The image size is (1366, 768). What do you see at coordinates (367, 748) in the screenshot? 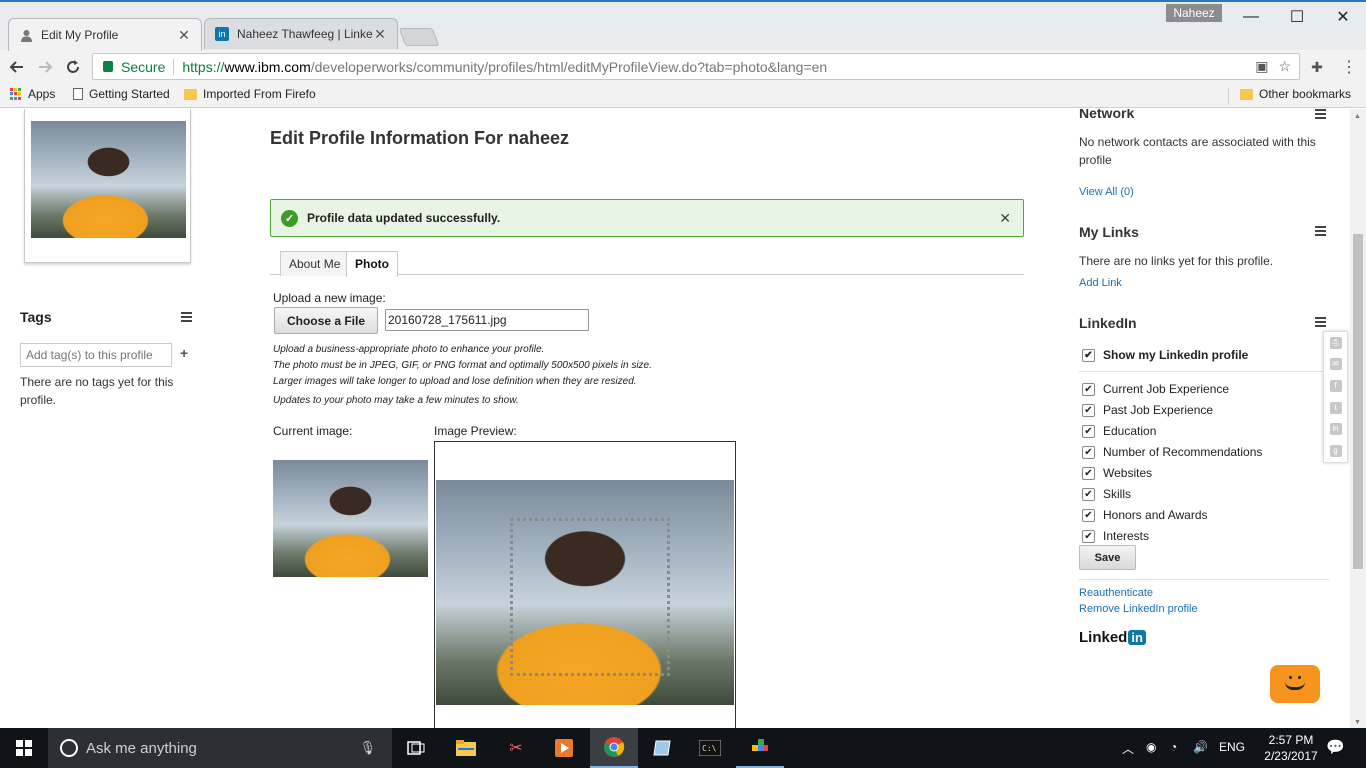
I see `microphone-icon: 🎙` at bounding box center [367, 748].